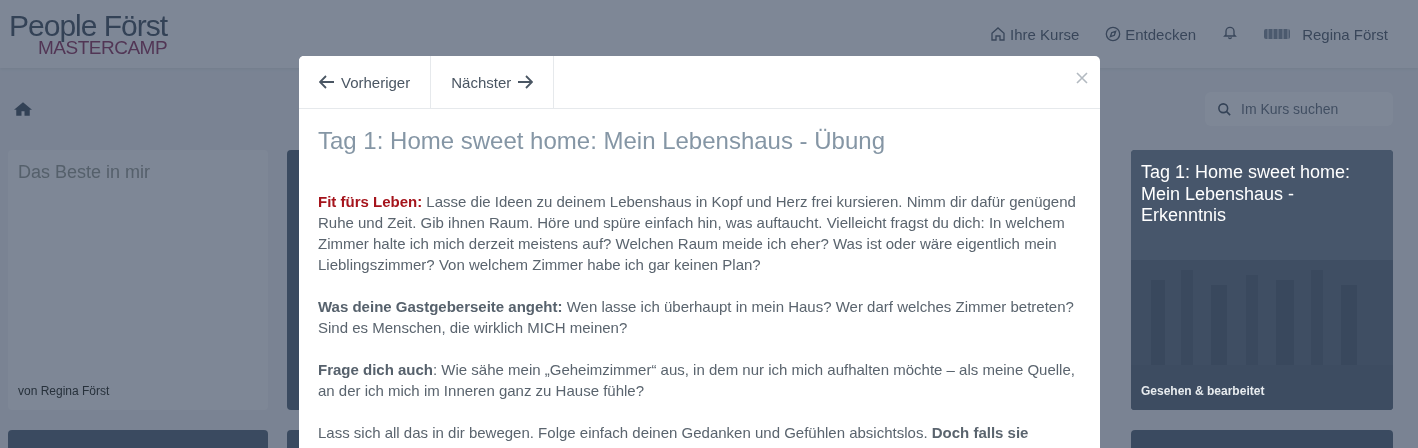  What do you see at coordinates (1230, 32) in the screenshot?
I see `bell-icon` at bounding box center [1230, 32].